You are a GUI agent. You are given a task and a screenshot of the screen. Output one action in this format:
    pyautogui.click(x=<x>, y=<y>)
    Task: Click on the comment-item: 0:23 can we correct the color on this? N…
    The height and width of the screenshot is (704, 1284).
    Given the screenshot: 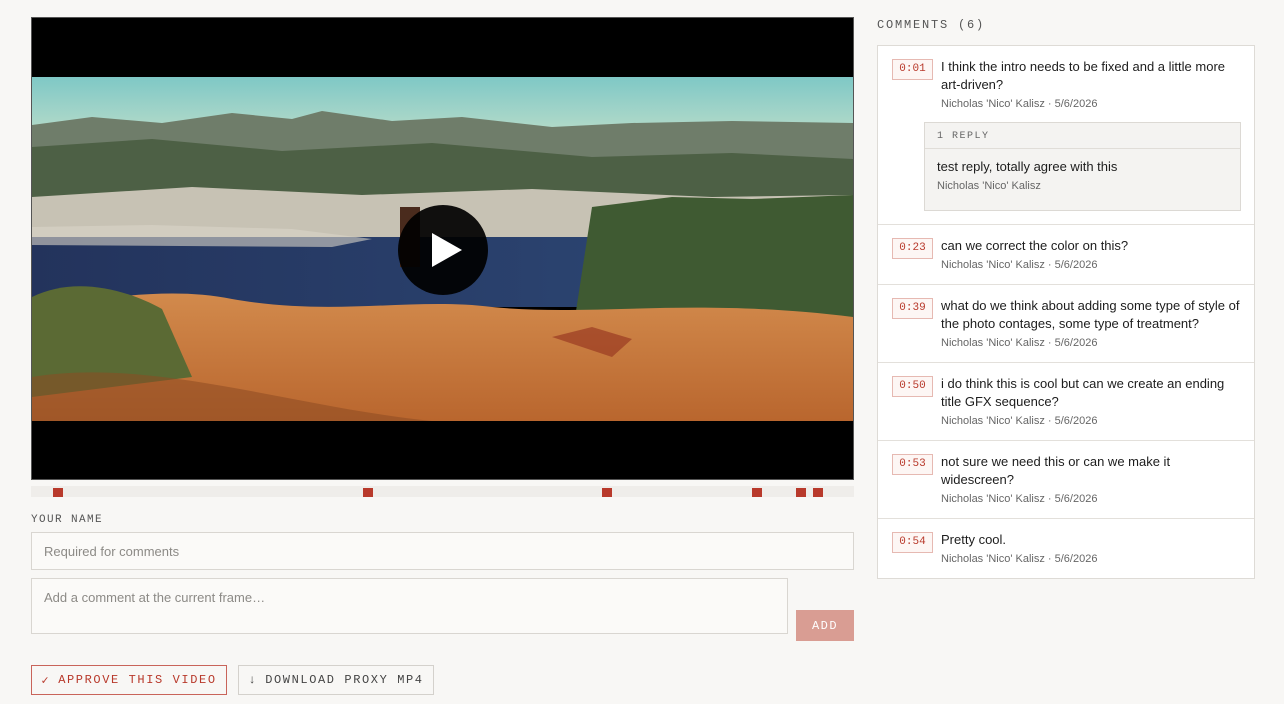 What is the action you would take?
    pyautogui.click(x=1066, y=255)
    